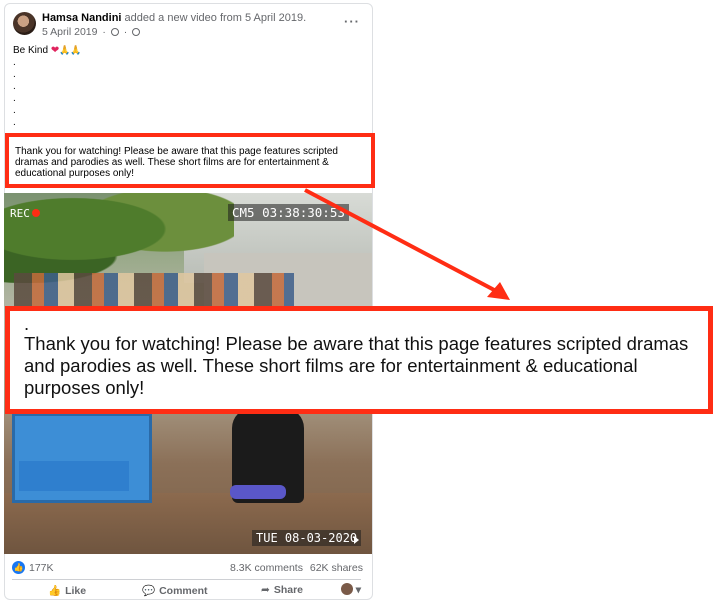  I want to click on post-actions: 👍 Like 💬 Comment ➦ Share ▾, so click(188, 590).